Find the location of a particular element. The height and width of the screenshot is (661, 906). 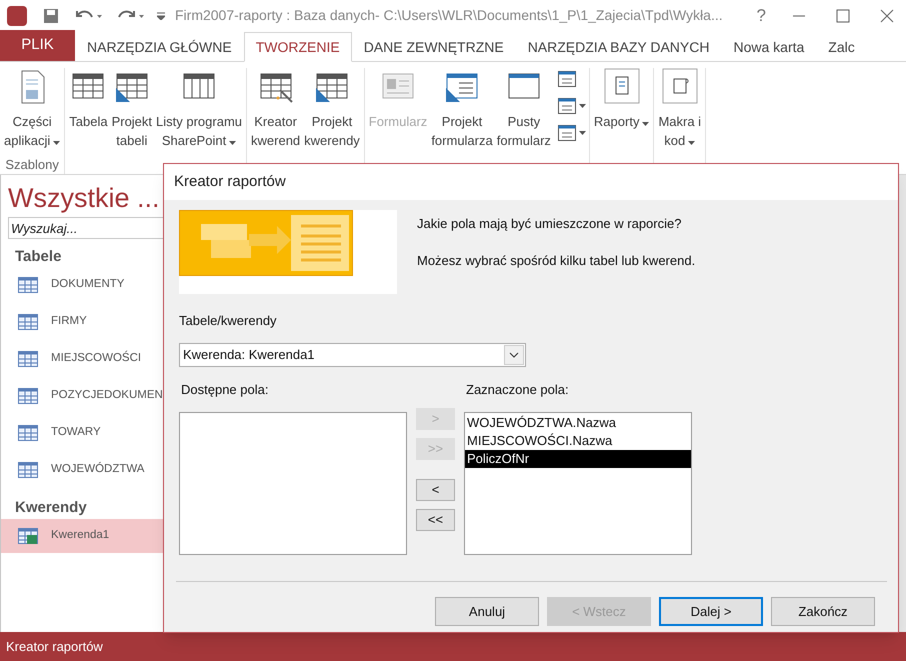

ribbon-button: Projekt tabeli is located at coordinates (132, 112).